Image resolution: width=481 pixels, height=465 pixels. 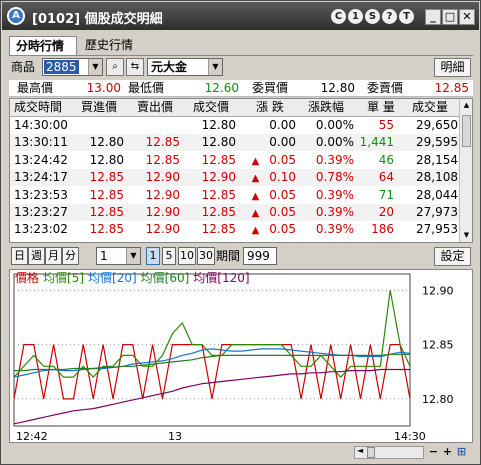 What do you see at coordinates (162, 159) in the screenshot?
I see `cell-ask: 12.85` at bounding box center [162, 159].